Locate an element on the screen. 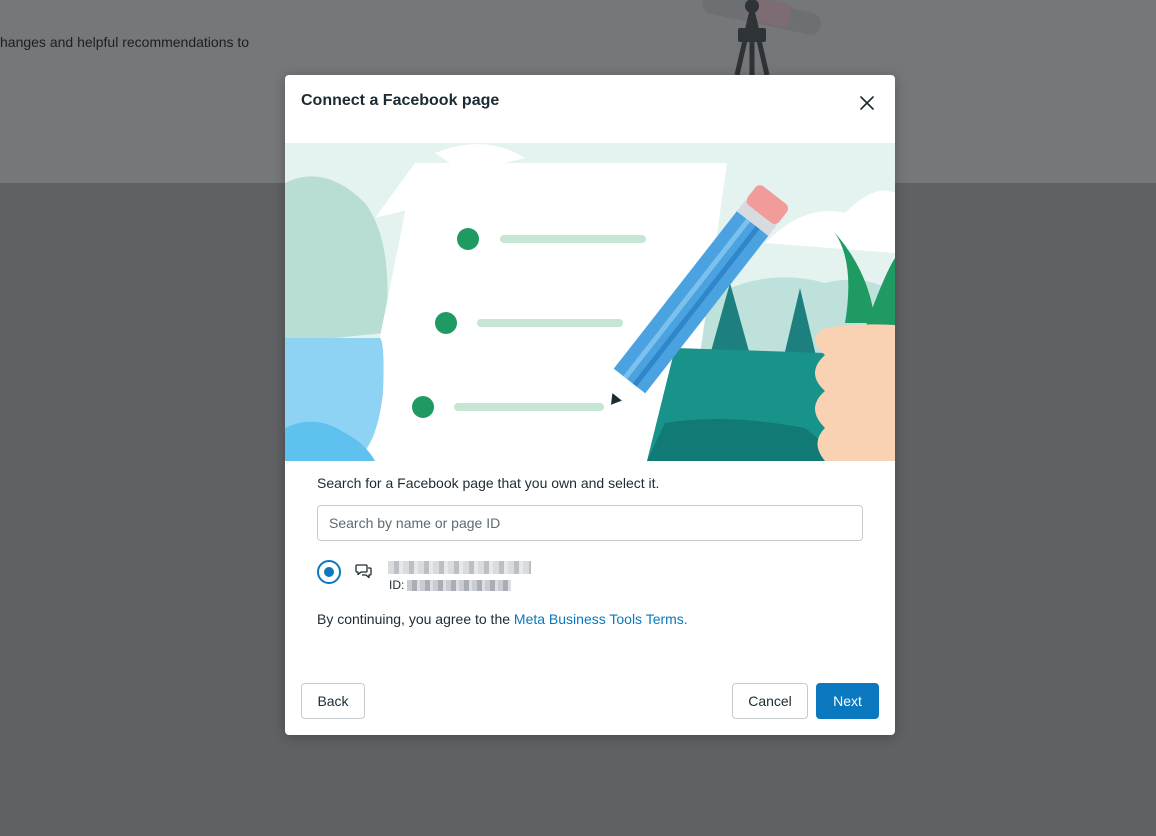  back-button: Back is located at coordinates (333, 701).